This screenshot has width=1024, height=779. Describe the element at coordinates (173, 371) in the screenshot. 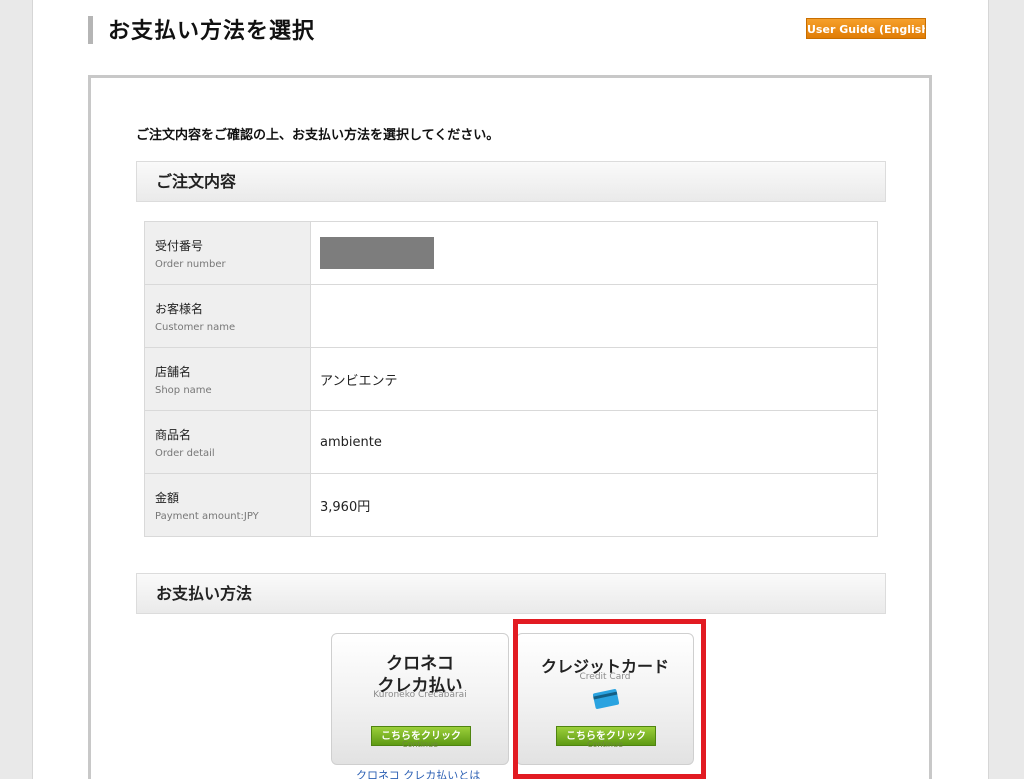

I see `label-jp: 店舗名` at that location.